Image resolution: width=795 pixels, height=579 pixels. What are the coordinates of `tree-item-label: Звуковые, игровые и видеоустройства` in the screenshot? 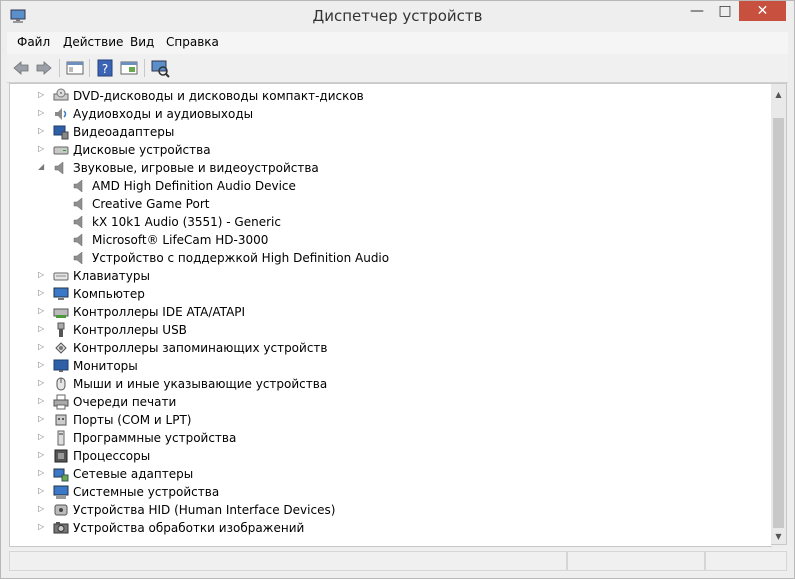 It's located at (196, 168).